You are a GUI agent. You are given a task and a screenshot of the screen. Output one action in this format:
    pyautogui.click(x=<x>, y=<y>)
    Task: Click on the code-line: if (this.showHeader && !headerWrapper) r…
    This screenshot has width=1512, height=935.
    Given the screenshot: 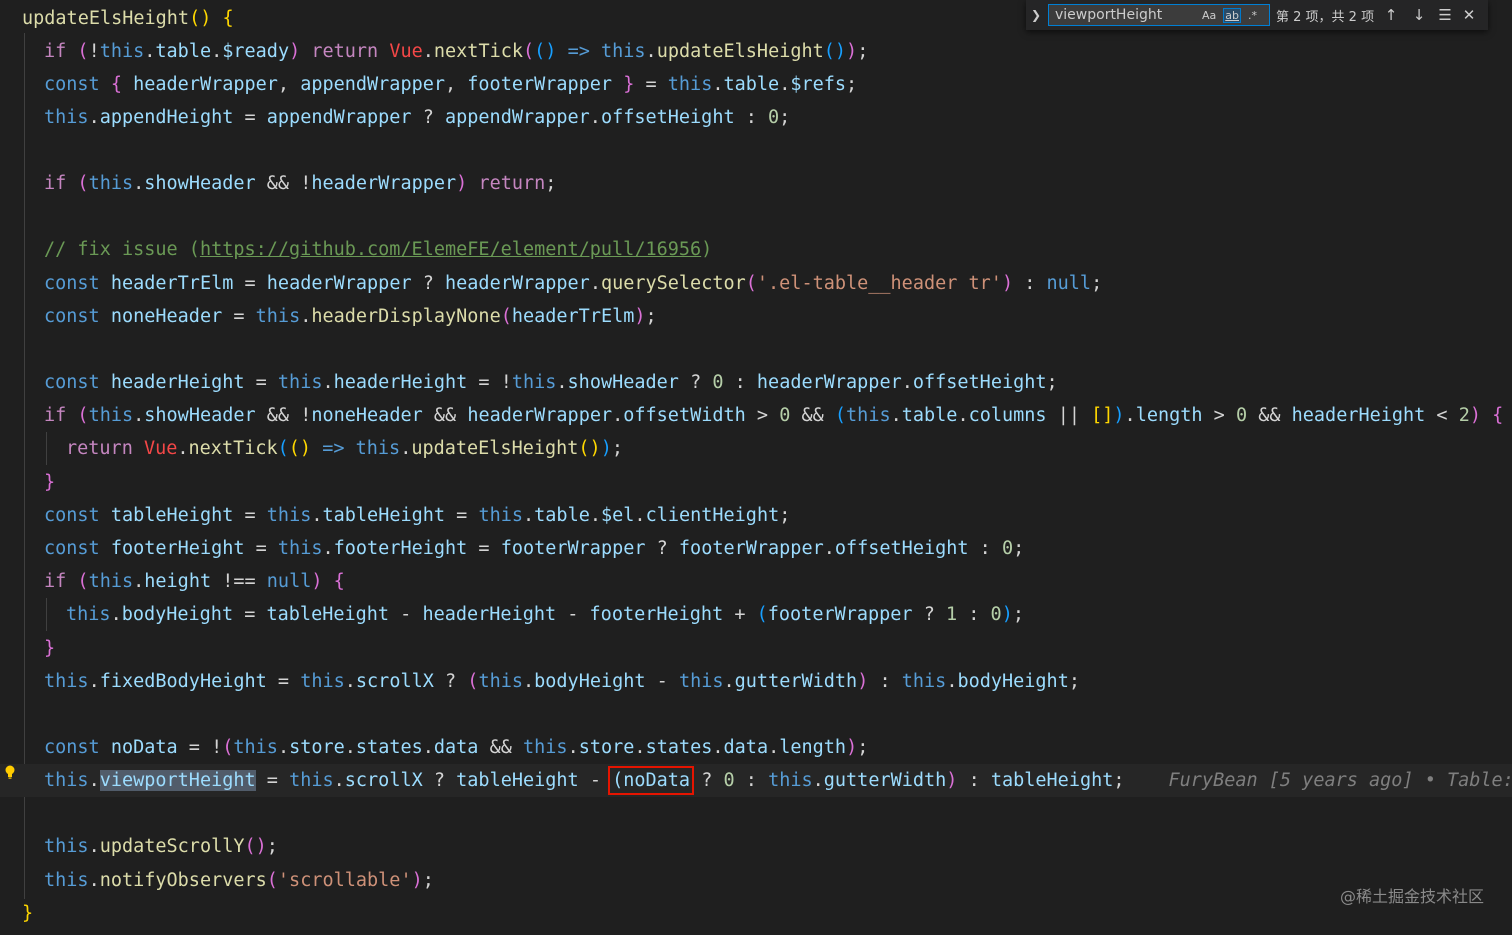 What is the action you would take?
    pyautogui.click(x=278, y=183)
    